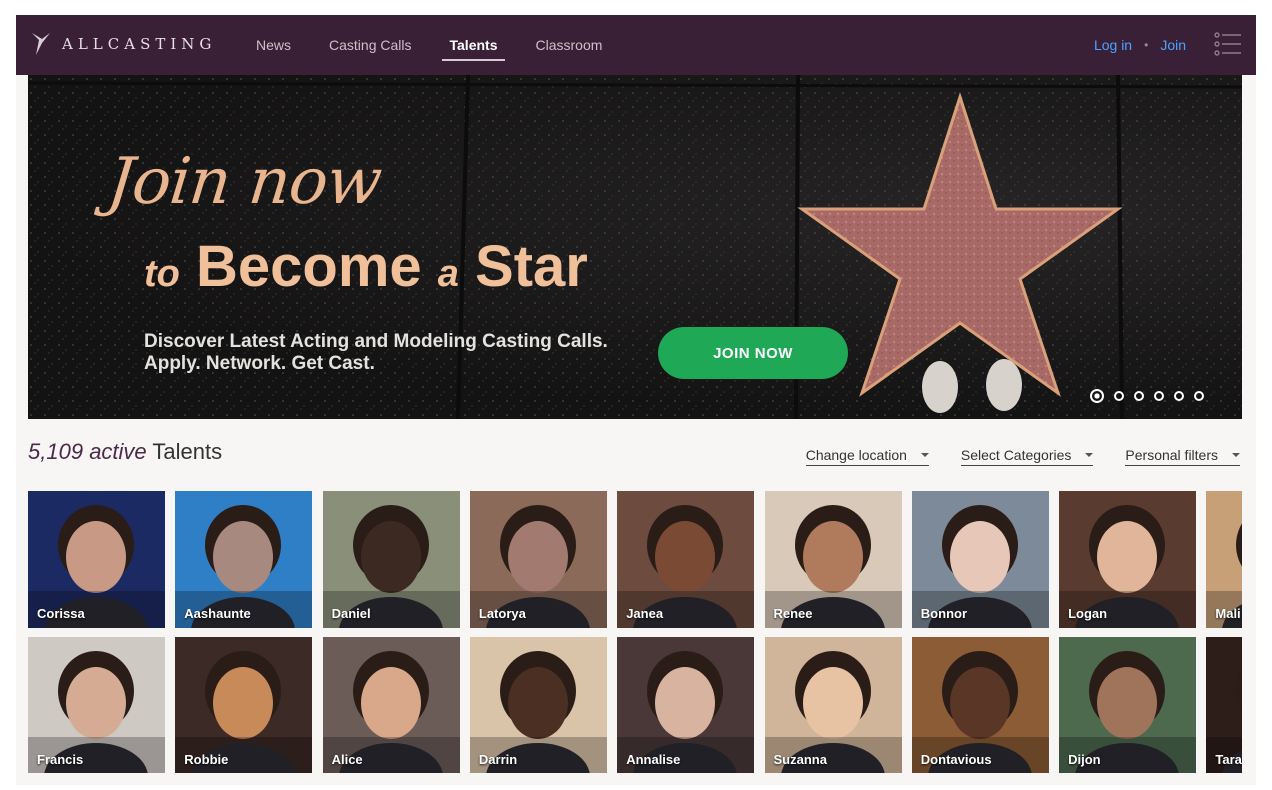 This screenshot has width=1272, height=790. I want to click on hero-headline-star: Star, so click(531, 266).